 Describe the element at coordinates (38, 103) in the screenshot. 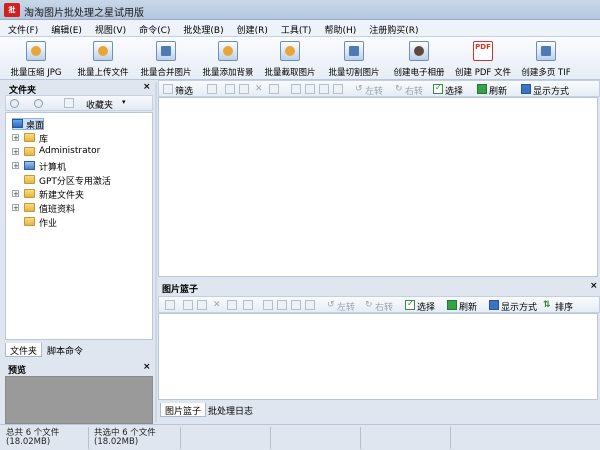

I see `forward-icon` at that location.